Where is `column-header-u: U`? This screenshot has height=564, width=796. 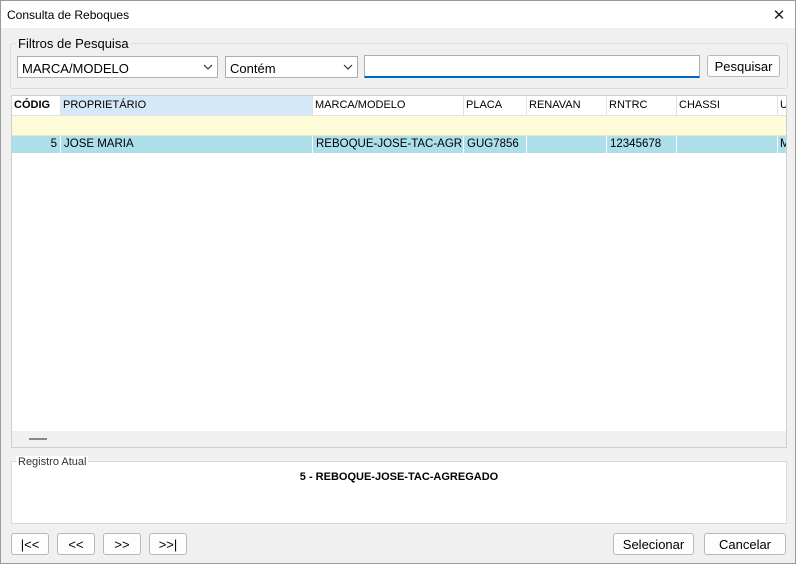 column-header-u: U is located at coordinates (782, 106).